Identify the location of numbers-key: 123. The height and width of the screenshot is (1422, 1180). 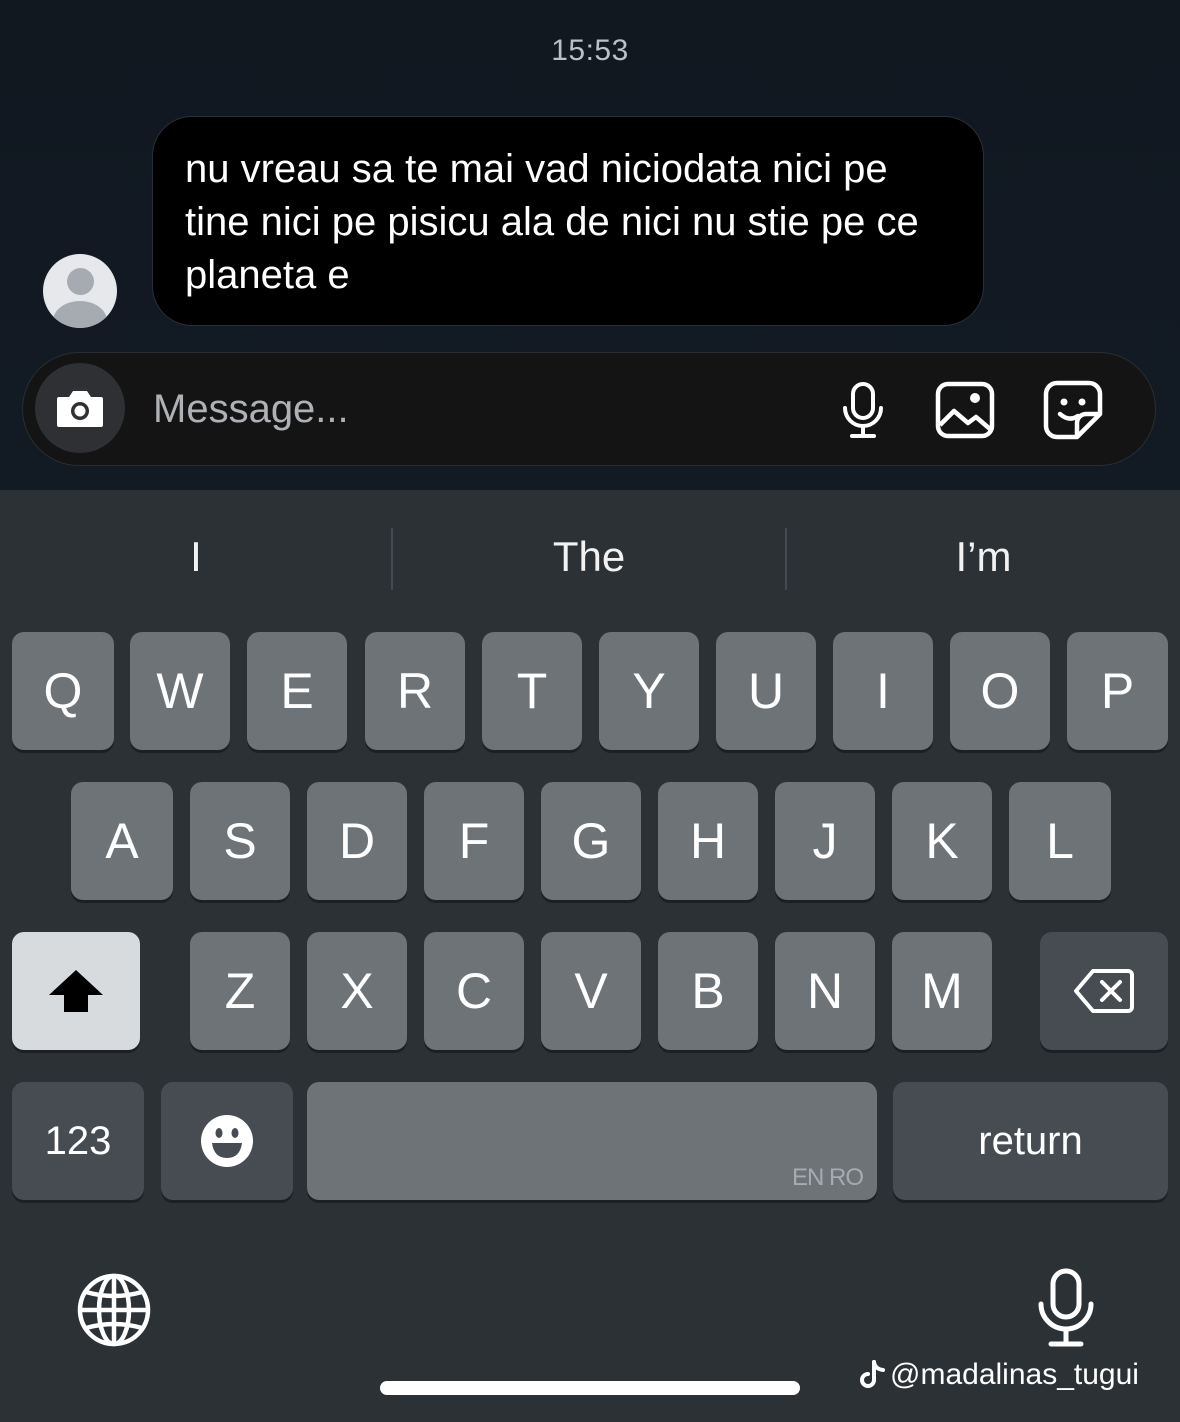
(78, 1141).